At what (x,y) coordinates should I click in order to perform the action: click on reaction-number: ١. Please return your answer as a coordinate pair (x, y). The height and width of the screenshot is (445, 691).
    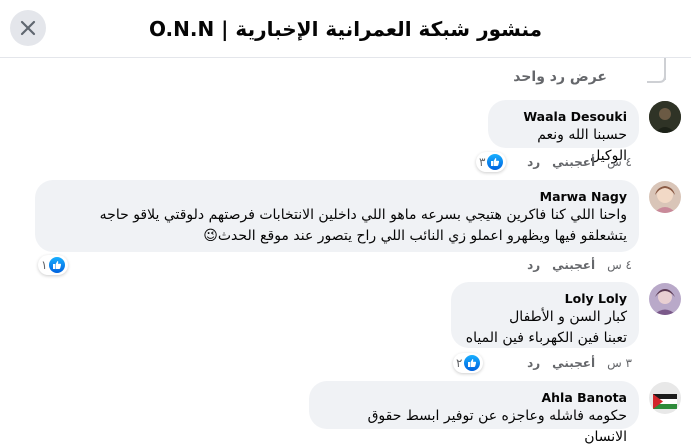
    Looking at the image, I should click on (44, 265).